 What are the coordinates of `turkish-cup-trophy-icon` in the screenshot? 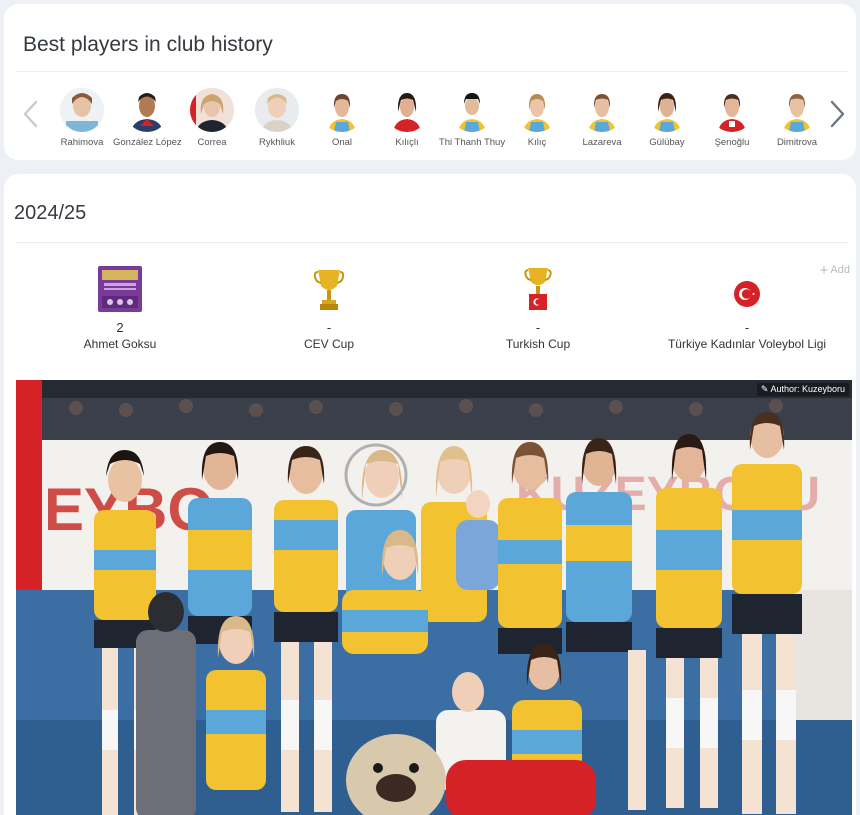 It's located at (538, 287).